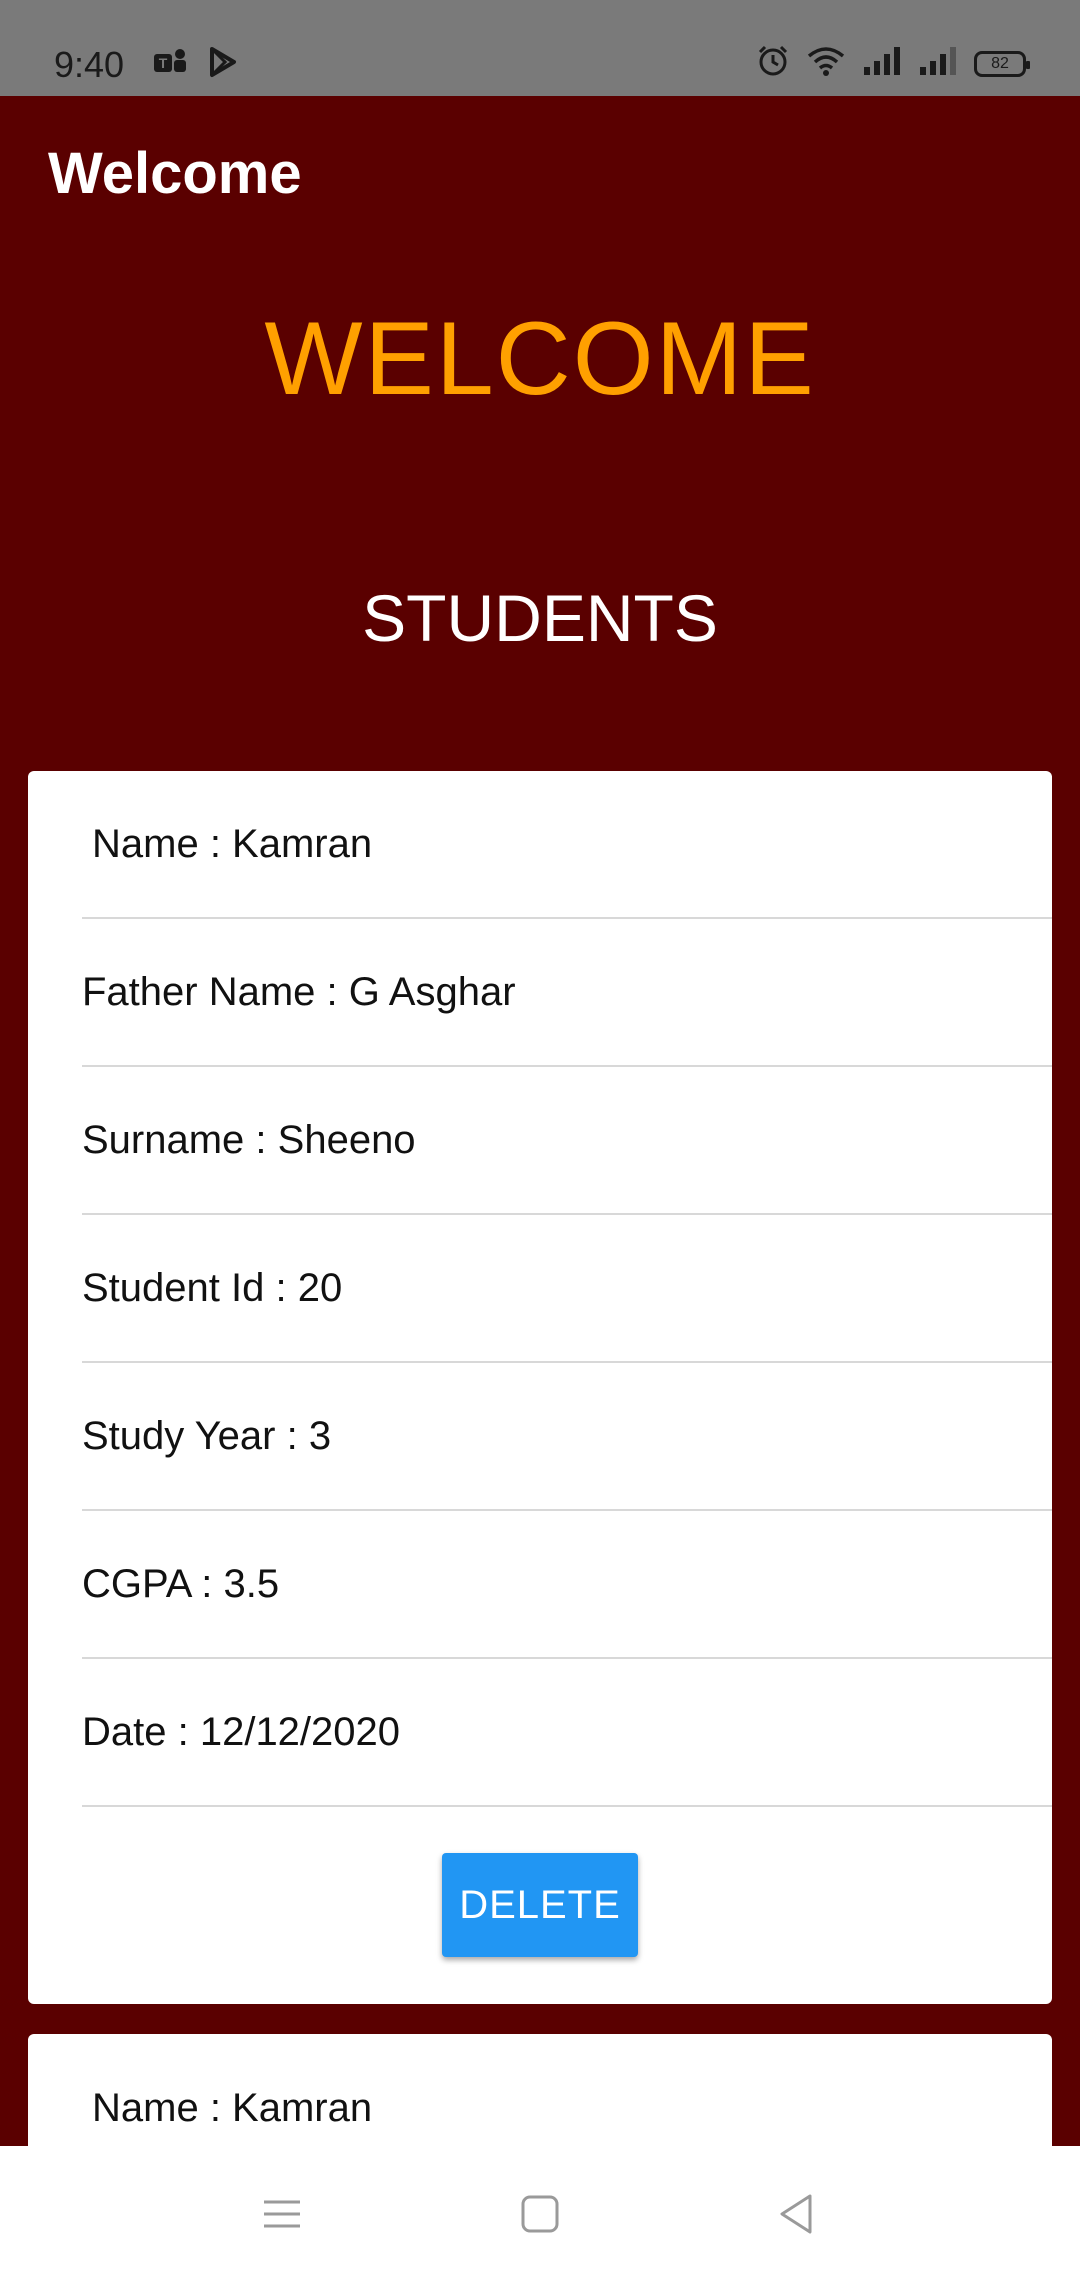 The image size is (1080, 2280). I want to click on back-icon, so click(796, 2214).